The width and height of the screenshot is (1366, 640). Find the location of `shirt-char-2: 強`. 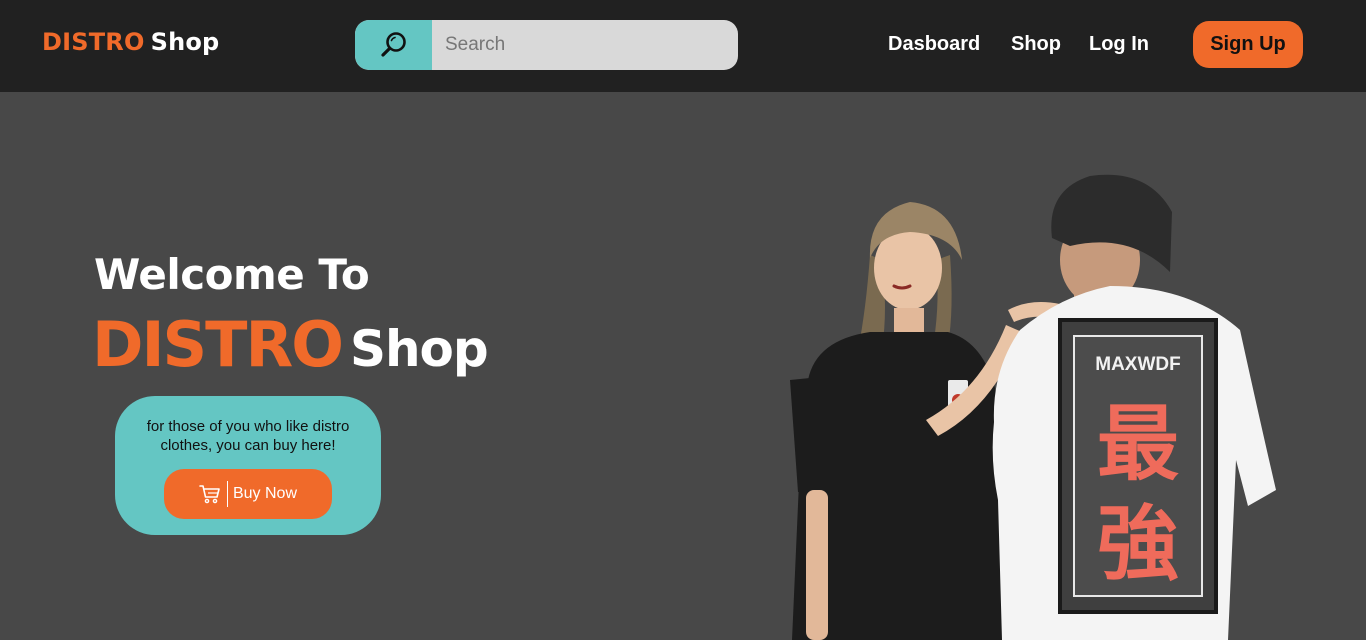

shirt-char-2: 強 is located at coordinates (1138, 544).